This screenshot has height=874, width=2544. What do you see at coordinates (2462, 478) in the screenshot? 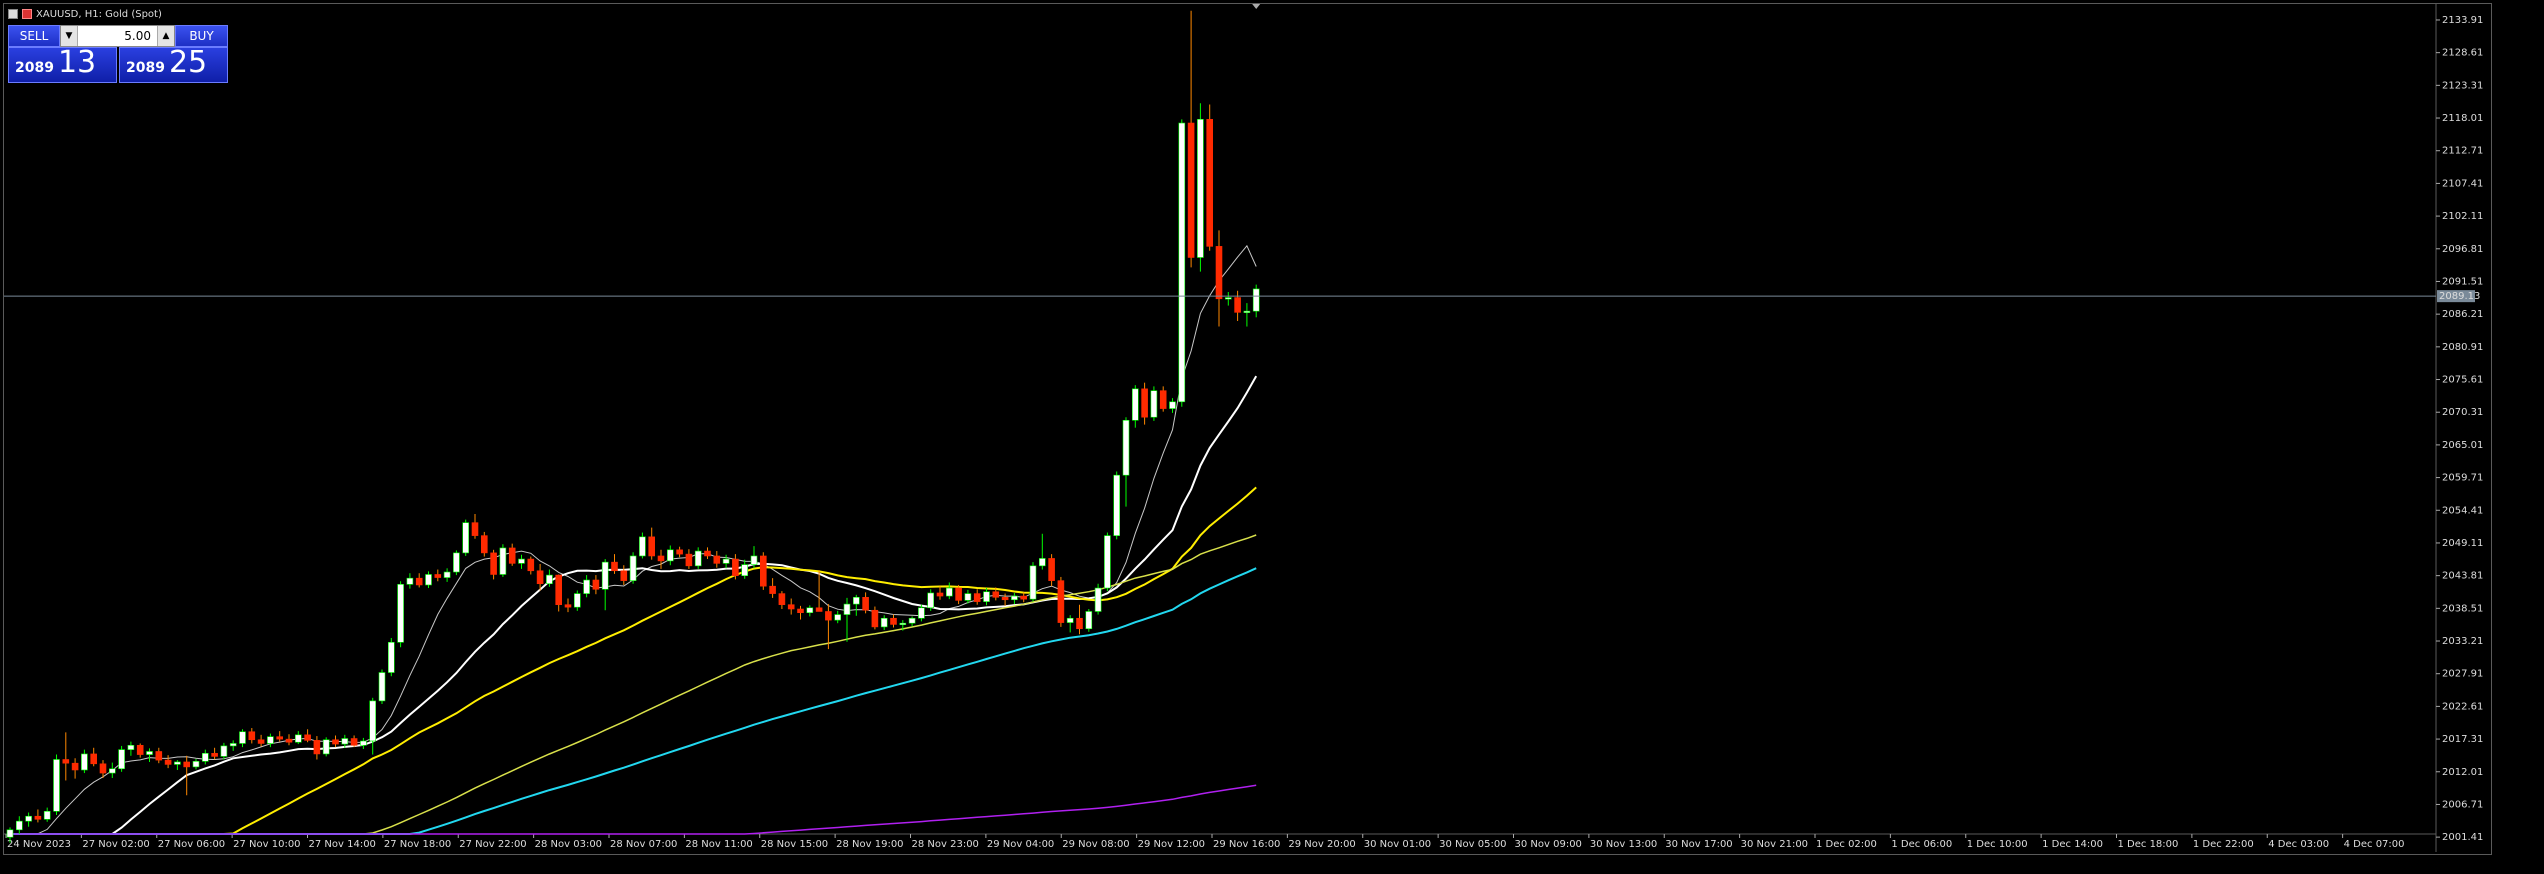
I see `price-tick-label: 2059.71` at bounding box center [2462, 478].